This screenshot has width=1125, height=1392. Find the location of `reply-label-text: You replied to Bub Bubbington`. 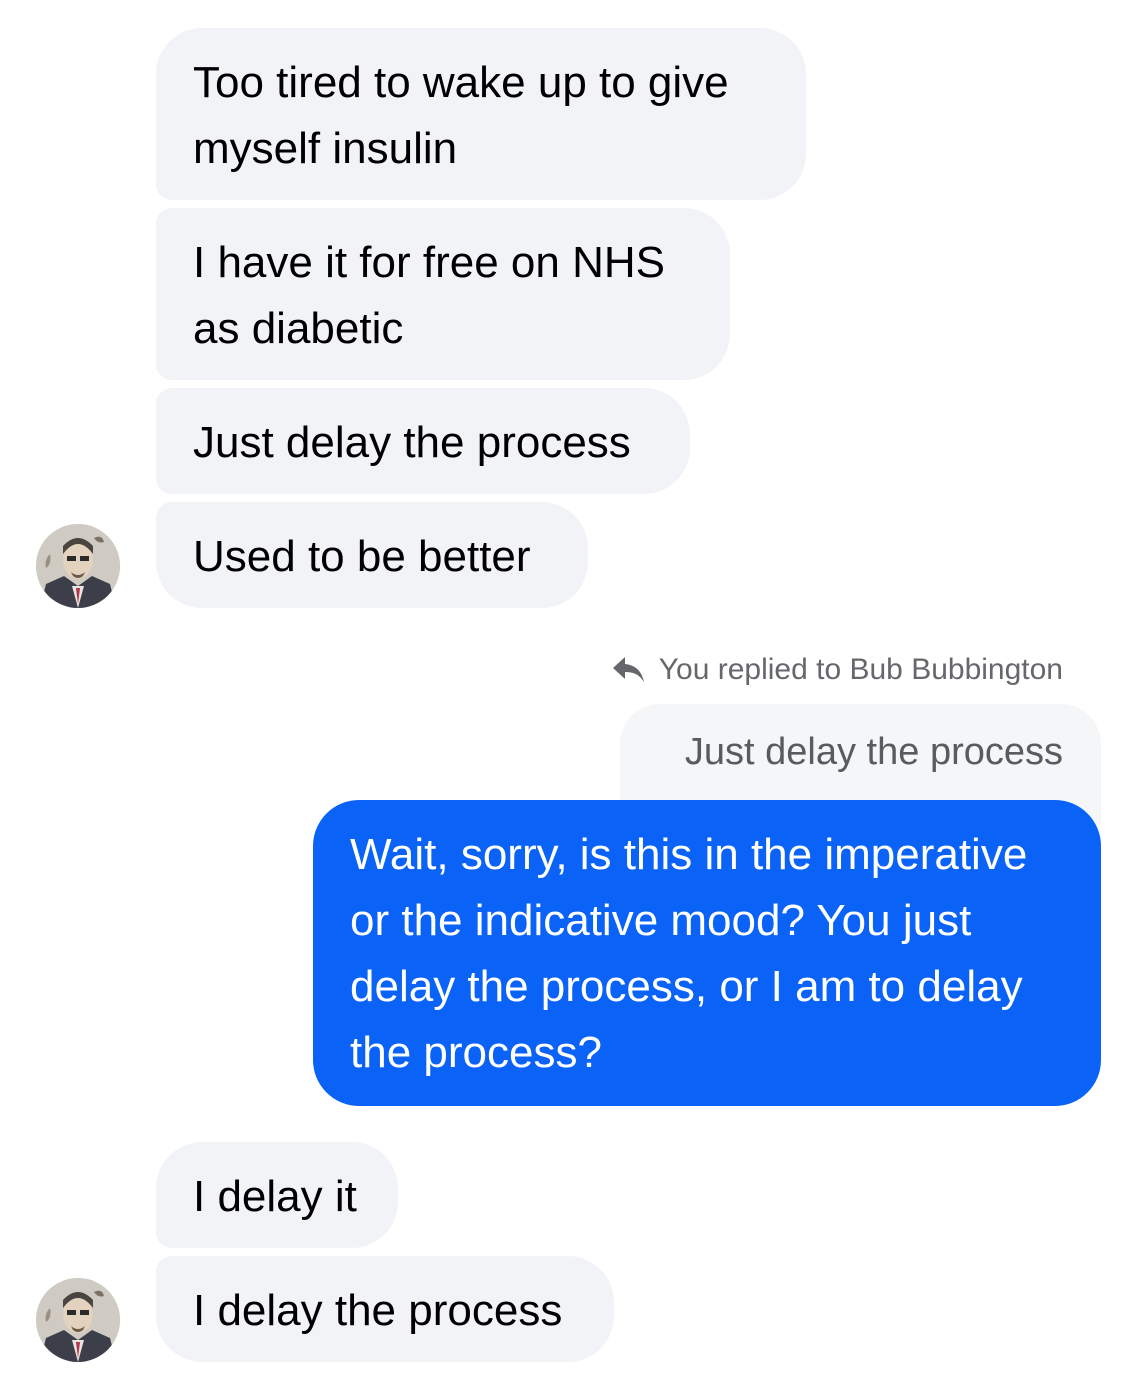

reply-label-text: You replied to Bub Bubbington is located at coordinates (860, 669).